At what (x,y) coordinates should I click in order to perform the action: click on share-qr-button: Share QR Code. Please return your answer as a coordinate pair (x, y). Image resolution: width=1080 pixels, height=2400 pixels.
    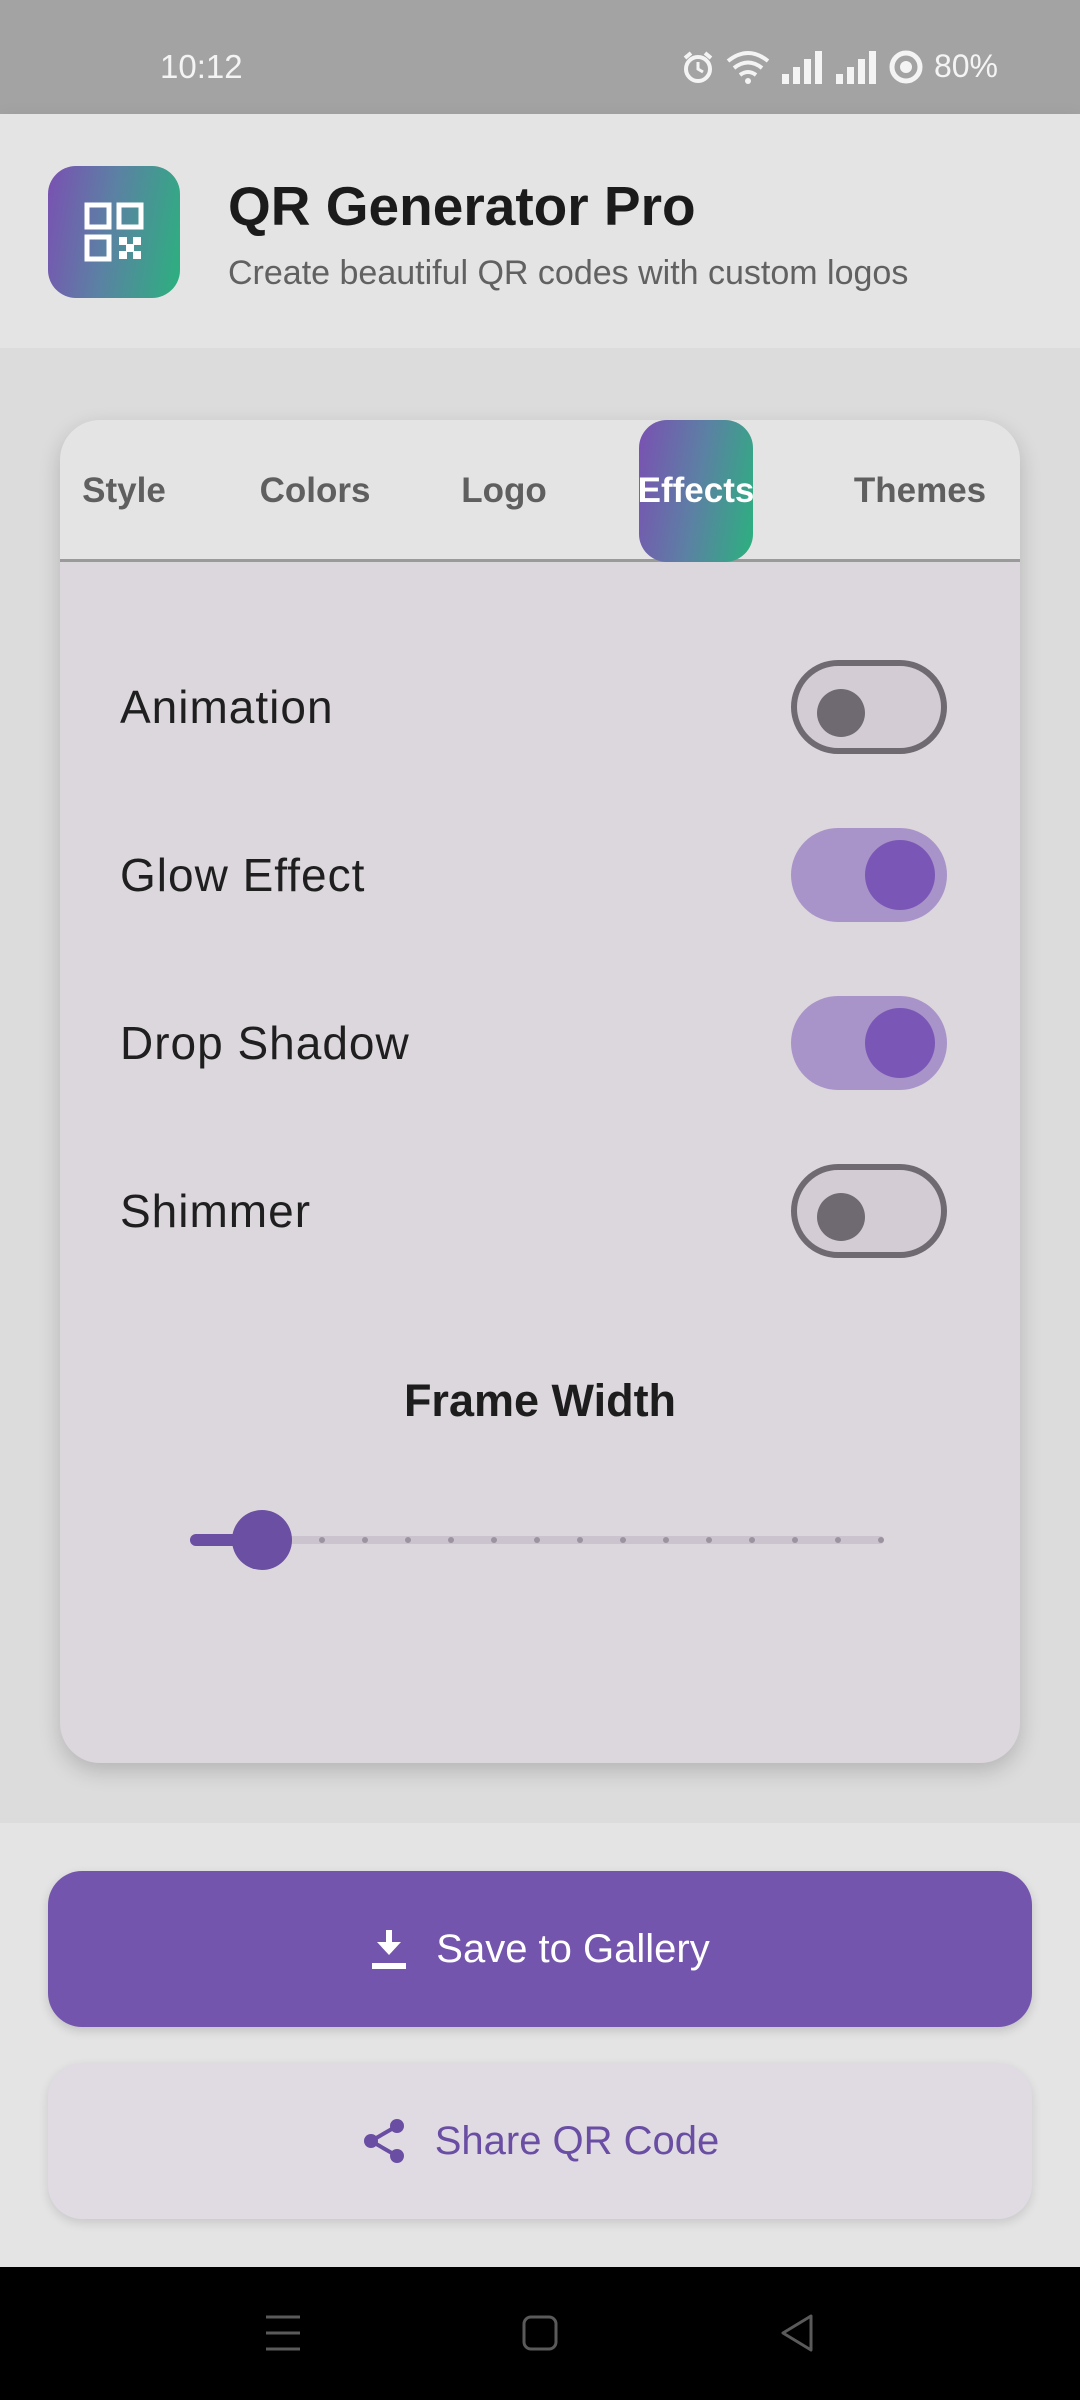
    Looking at the image, I should click on (540, 2141).